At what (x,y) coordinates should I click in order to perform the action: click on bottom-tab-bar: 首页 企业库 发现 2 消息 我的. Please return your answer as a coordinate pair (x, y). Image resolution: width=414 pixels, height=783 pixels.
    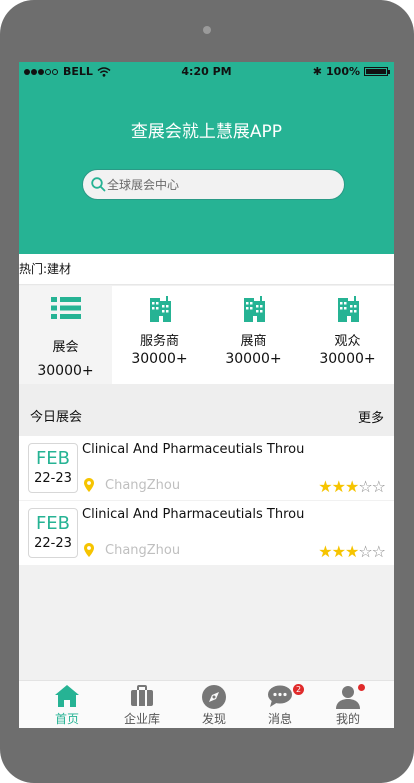
    Looking at the image, I should click on (206, 704).